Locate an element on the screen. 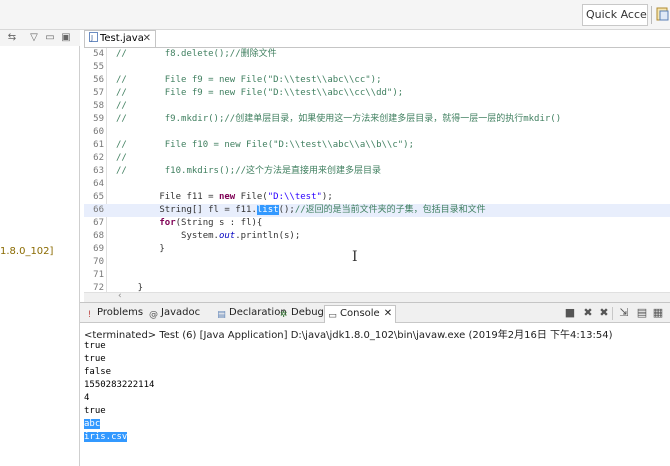  svg-text: J is located at coordinates (91, 38).